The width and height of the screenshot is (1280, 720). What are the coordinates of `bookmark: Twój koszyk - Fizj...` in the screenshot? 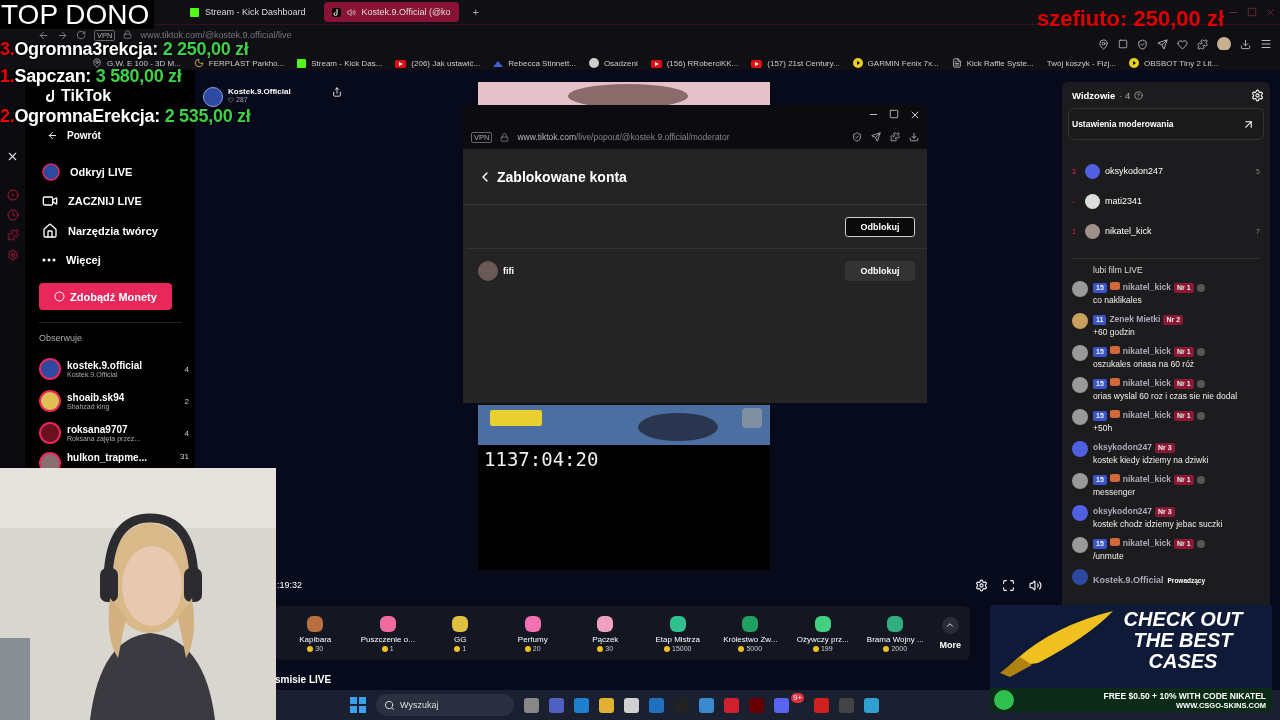 It's located at (1081, 63).